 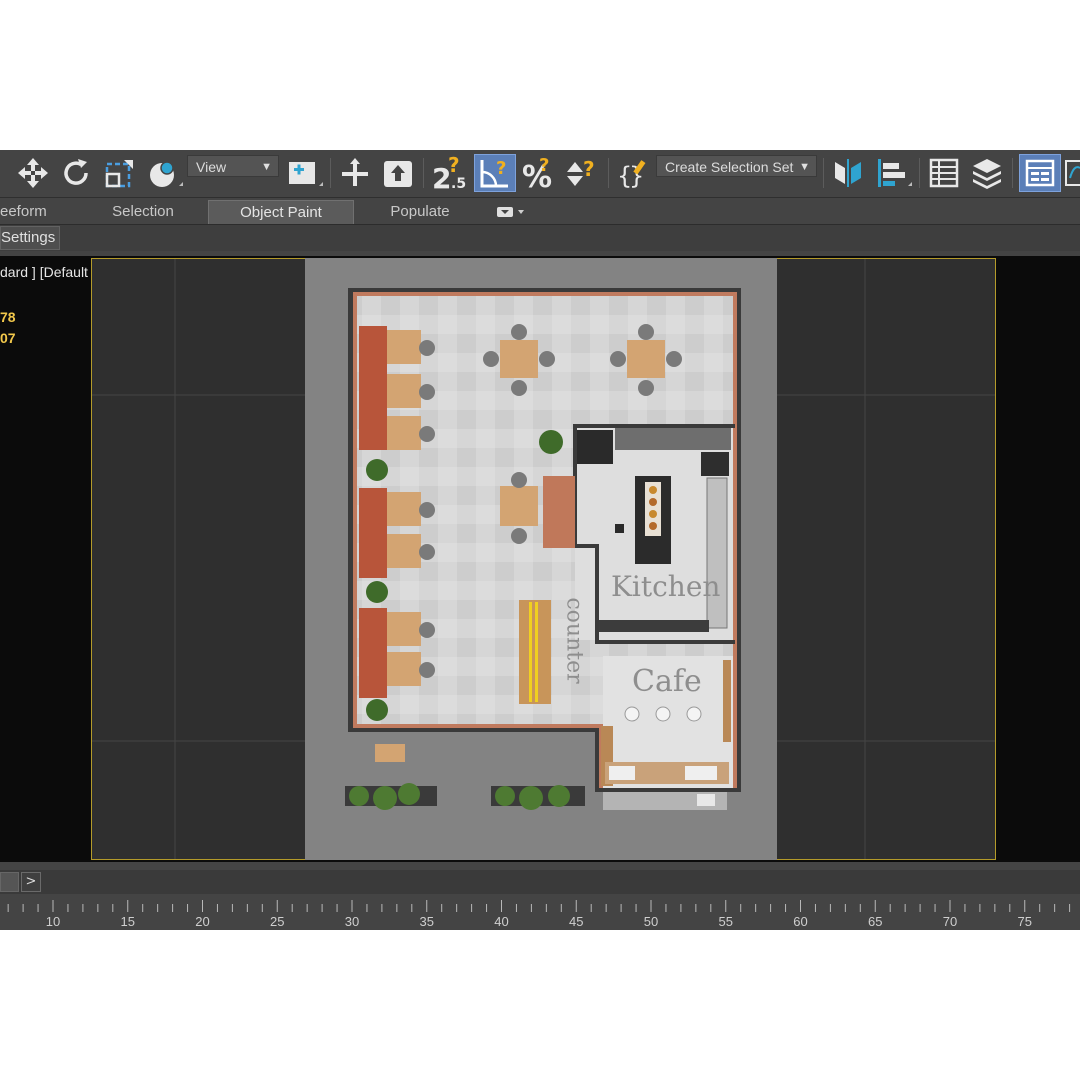 What do you see at coordinates (164, 173) in the screenshot?
I see `placement-icon` at bounding box center [164, 173].